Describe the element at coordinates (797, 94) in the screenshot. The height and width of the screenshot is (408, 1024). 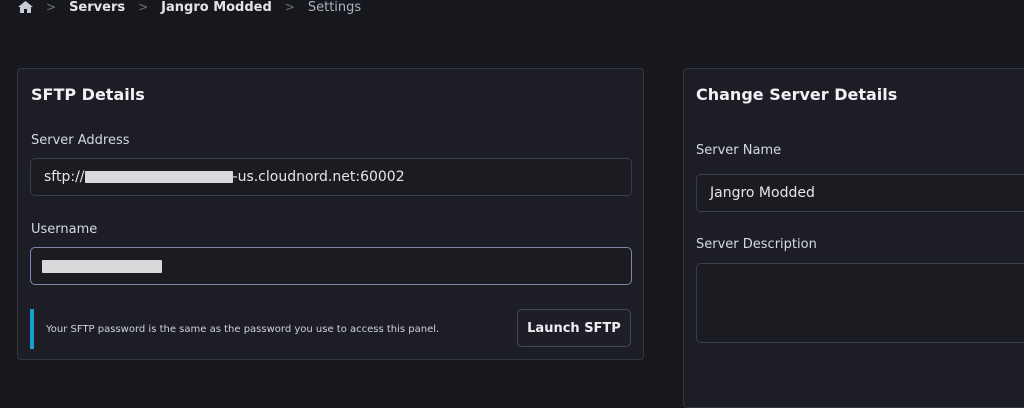
I see `change-title: Change Server Details` at that location.